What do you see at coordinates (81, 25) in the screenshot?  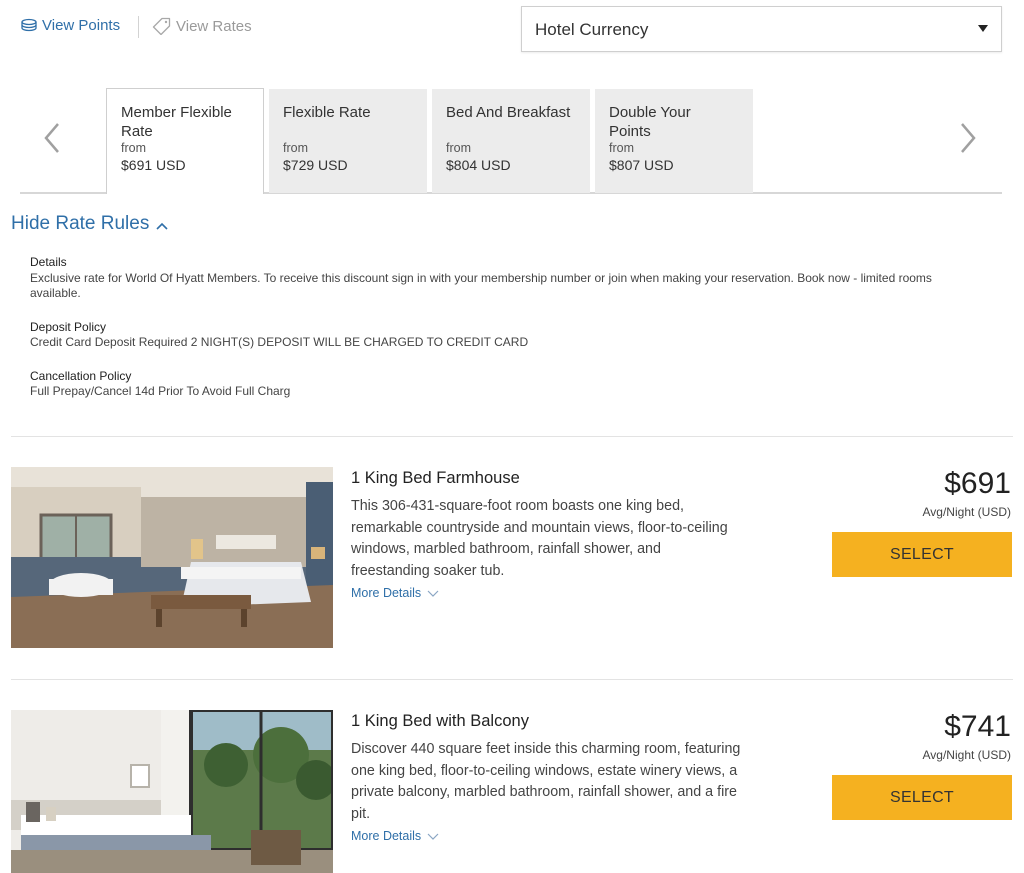 I see `view-points-label: View Points` at bounding box center [81, 25].